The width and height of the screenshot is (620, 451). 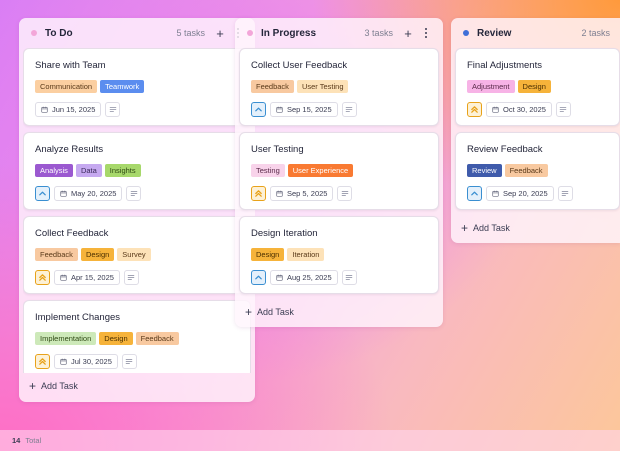 What do you see at coordinates (268, 170) in the screenshot?
I see `tag-badge: Testing` at bounding box center [268, 170].